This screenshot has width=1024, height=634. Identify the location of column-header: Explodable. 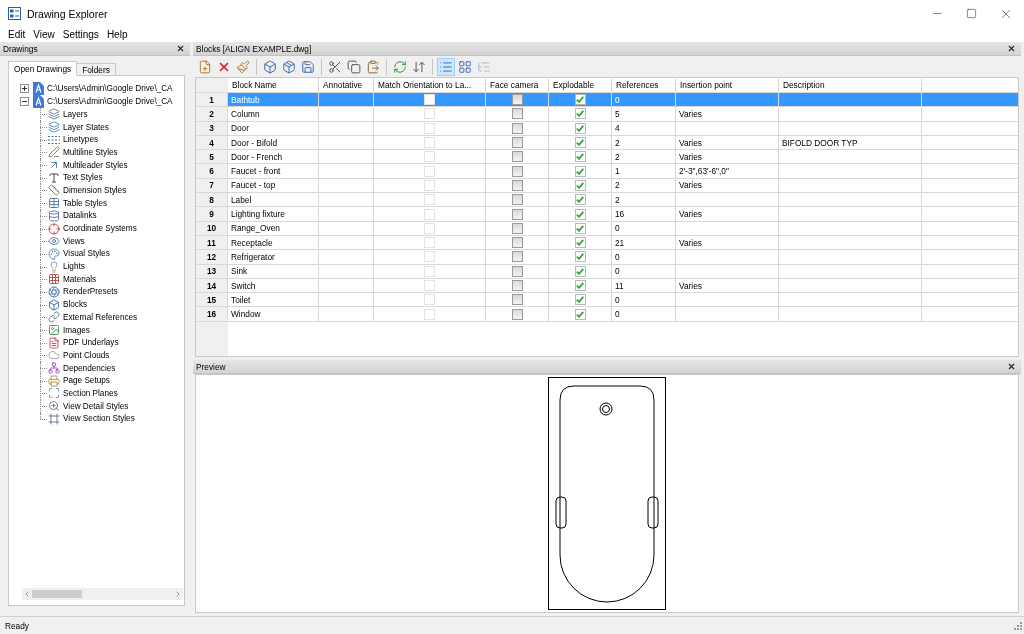
(580, 85).